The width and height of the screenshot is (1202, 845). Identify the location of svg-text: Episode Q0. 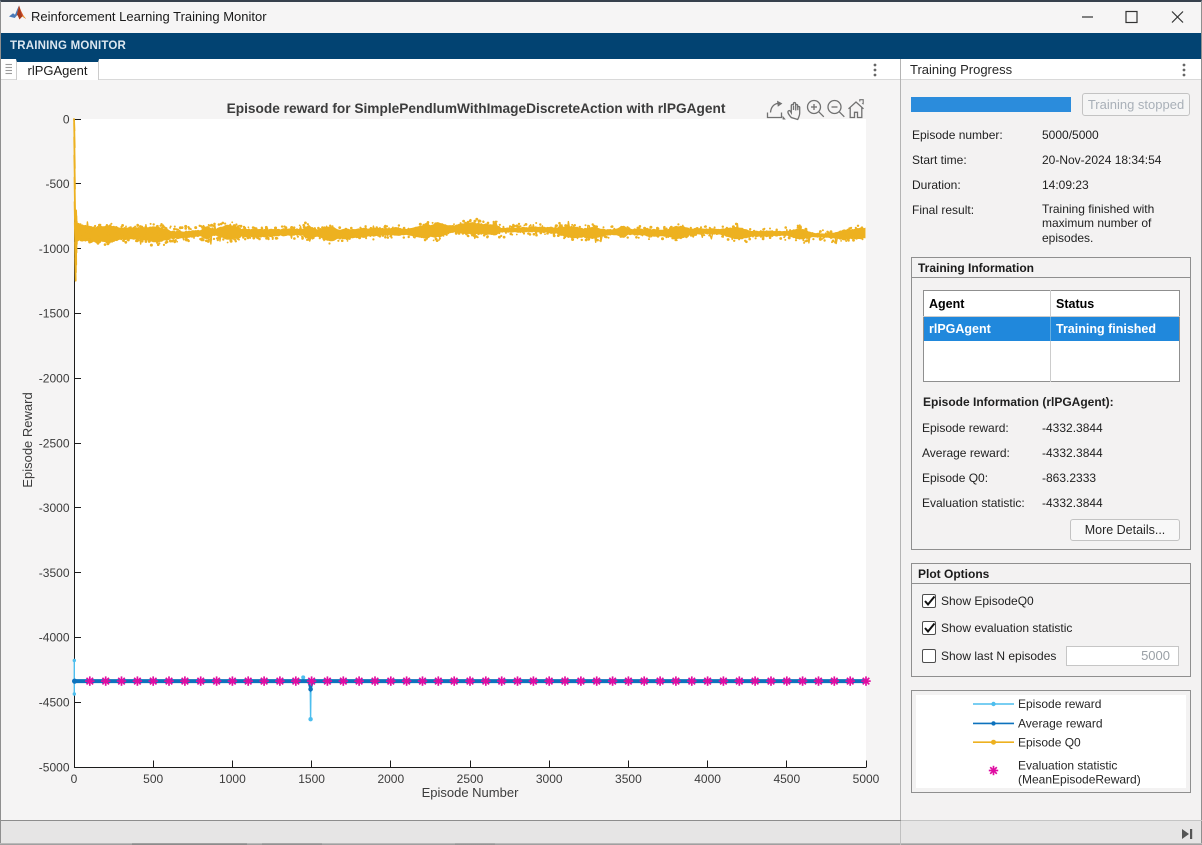
(1049, 743).